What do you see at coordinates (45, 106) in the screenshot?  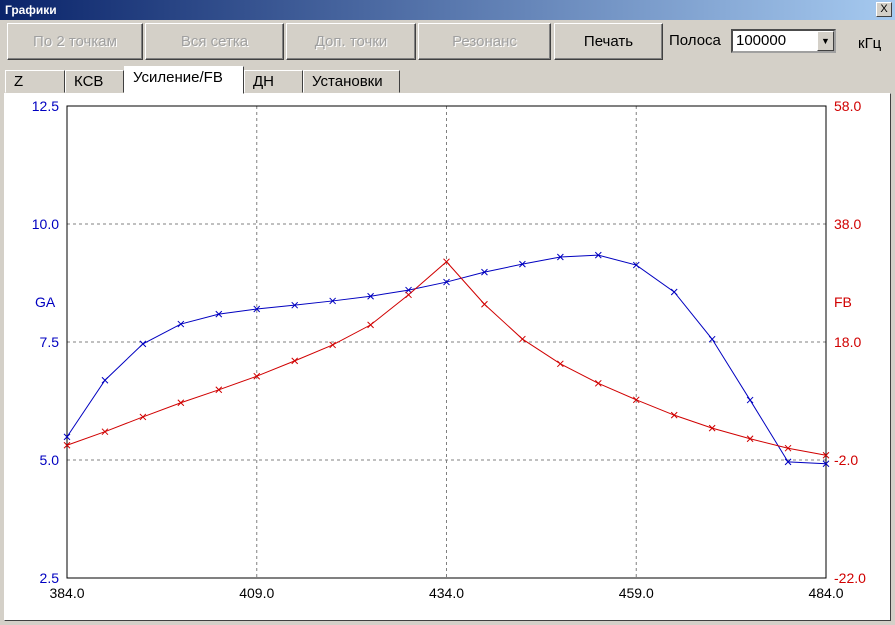 I see `y-left-tick-label: 12.5` at bounding box center [45, 106].